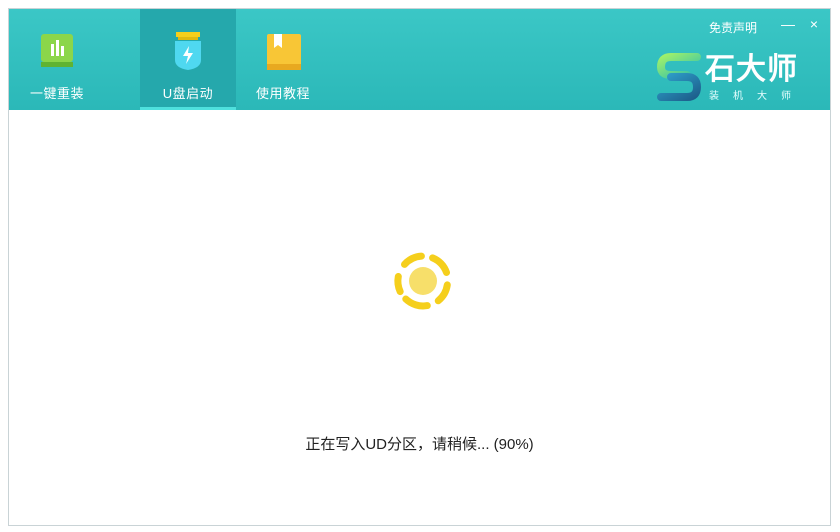  What do you see at coordinates (57, 50) in the screenshot?
I see `bar-chart-icon` at bounding box center [57, 50].